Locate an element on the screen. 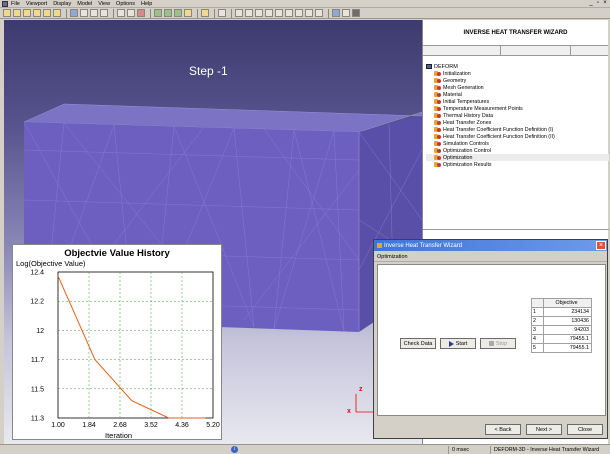 The image size is (610, 454). tree-item: Optimization is located at coordinates (517, 157).